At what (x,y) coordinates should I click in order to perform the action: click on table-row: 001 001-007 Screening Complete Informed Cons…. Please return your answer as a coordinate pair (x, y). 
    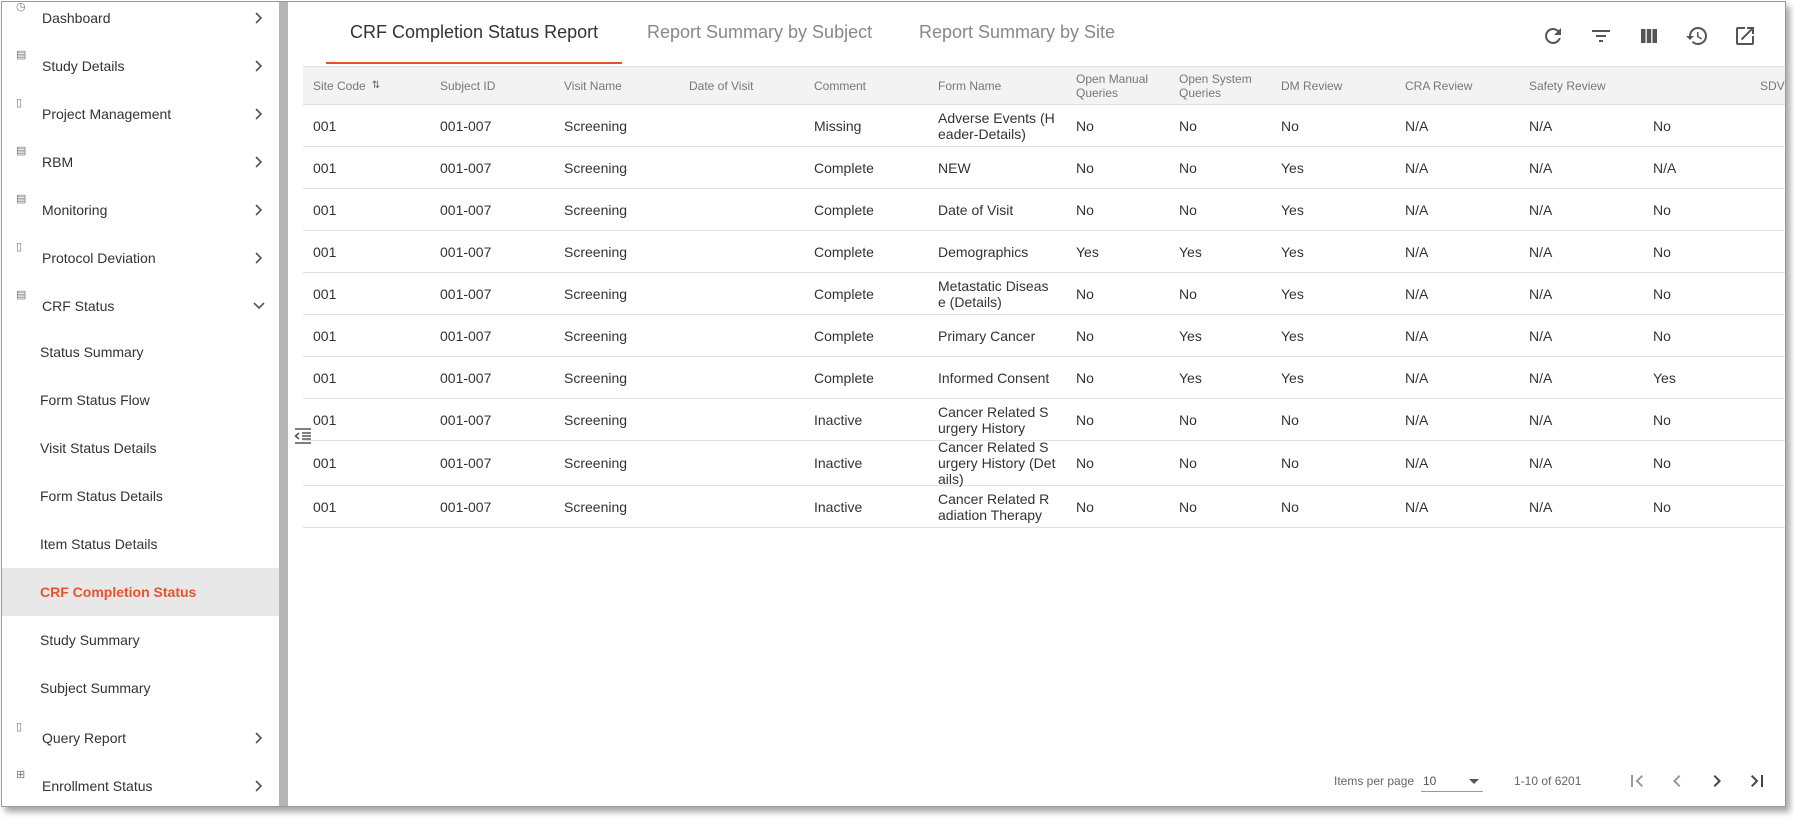
    Looking at the image, I should click on (1044, 378).